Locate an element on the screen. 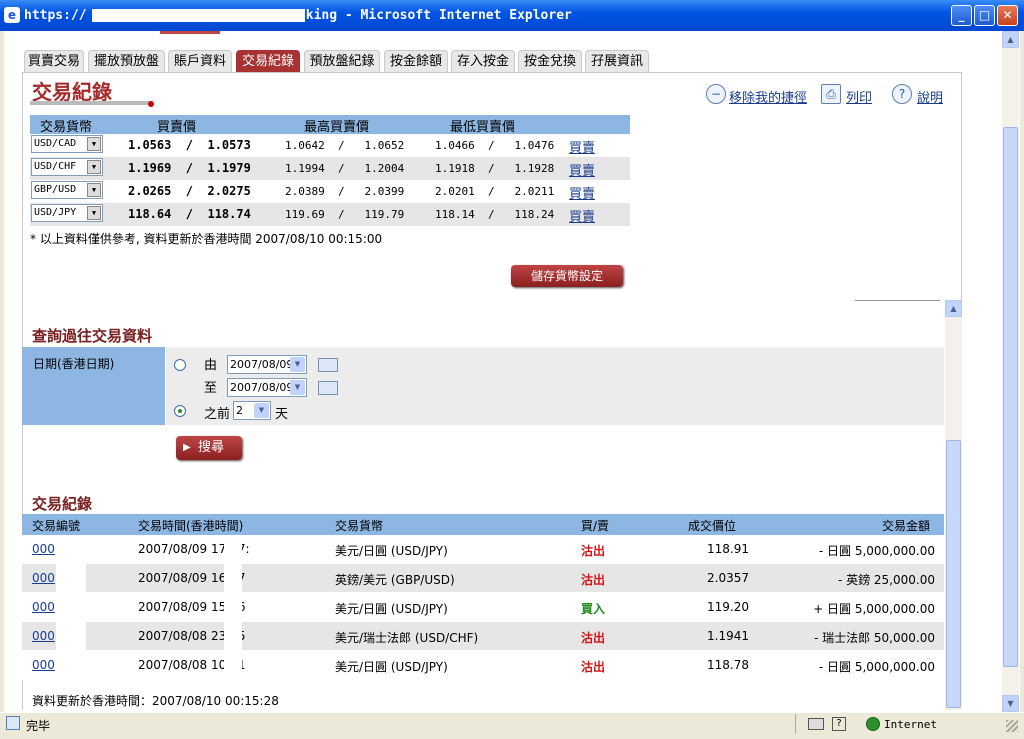  scroll-down-arrow-icon: ▼ is located at coordinates (1010, 703).